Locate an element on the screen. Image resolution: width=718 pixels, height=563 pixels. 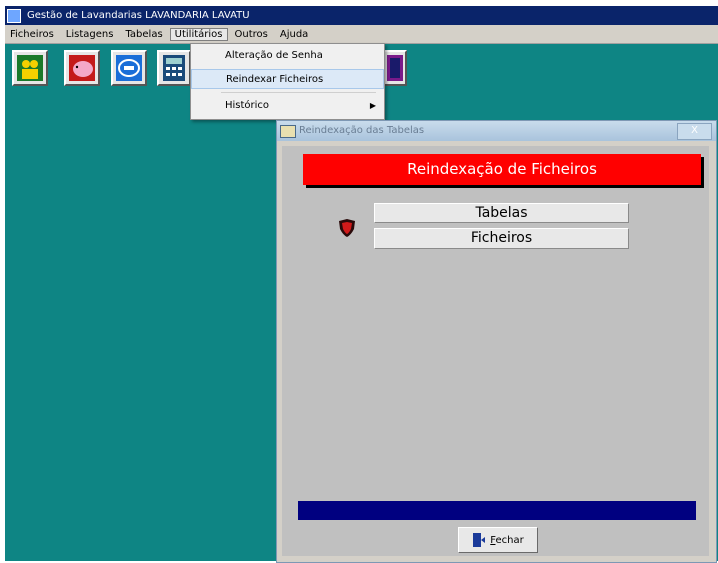
logo-button is located at coordinates (129, 68).